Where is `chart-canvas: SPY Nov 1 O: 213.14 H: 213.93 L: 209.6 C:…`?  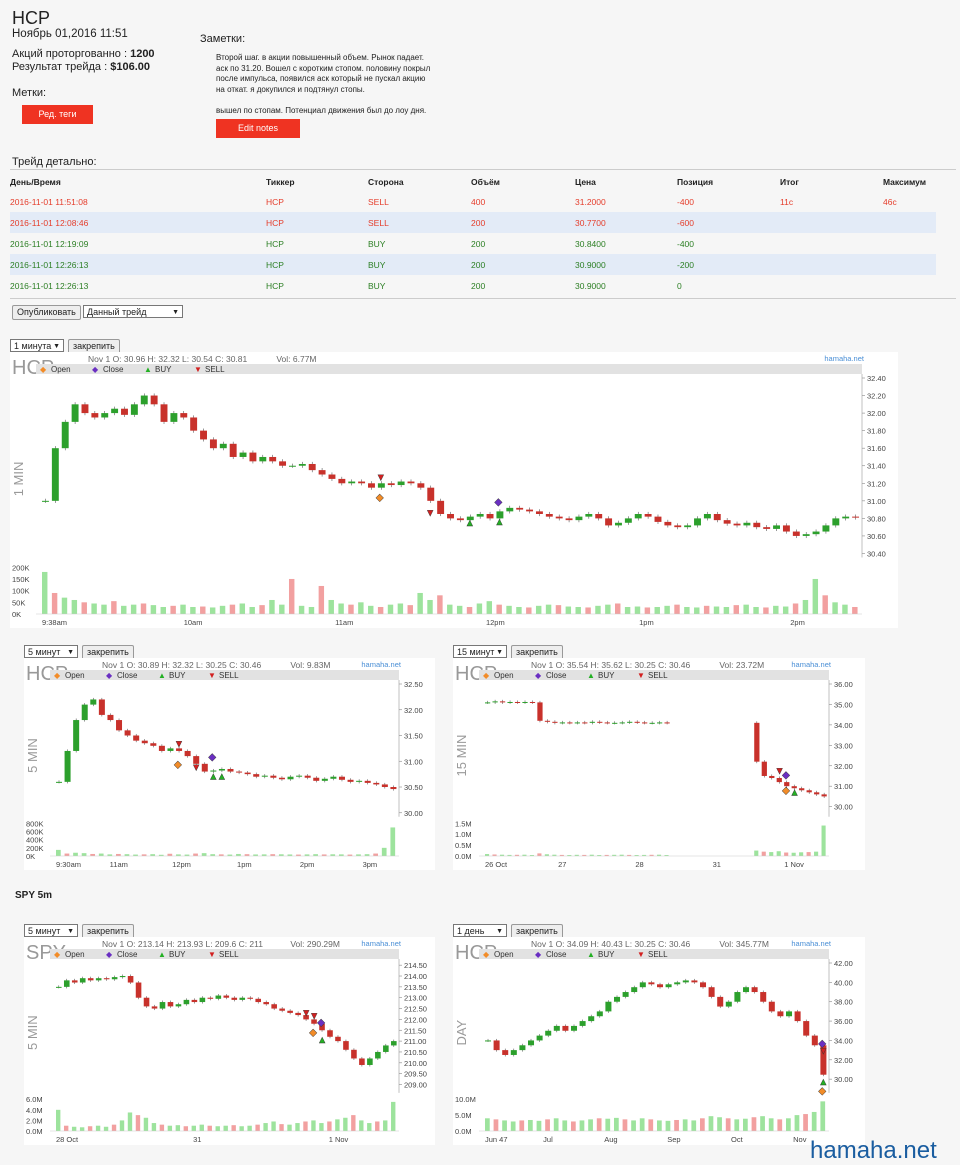
chart-canvas: SPY Nov 1 O: 213.14 H: 213.93 L: 209.6 C:… is located at coordinates (229, 1041).